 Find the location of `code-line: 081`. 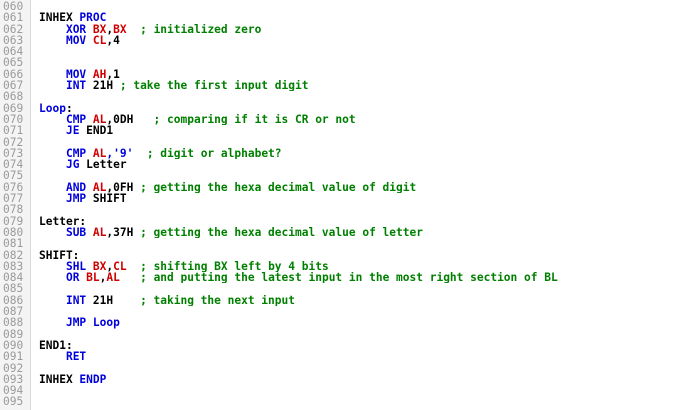

code-line: 081 is located at coordinates (350, 243).